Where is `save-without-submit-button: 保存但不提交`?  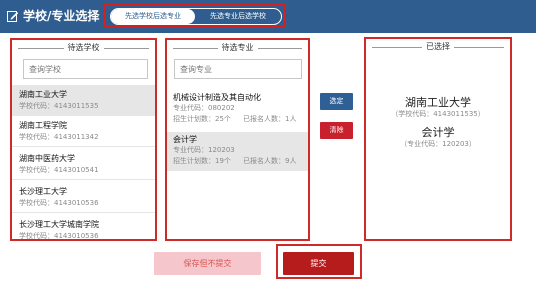
save-without-submit-button: 保存但不提交 is located at coordinates (207, 263).